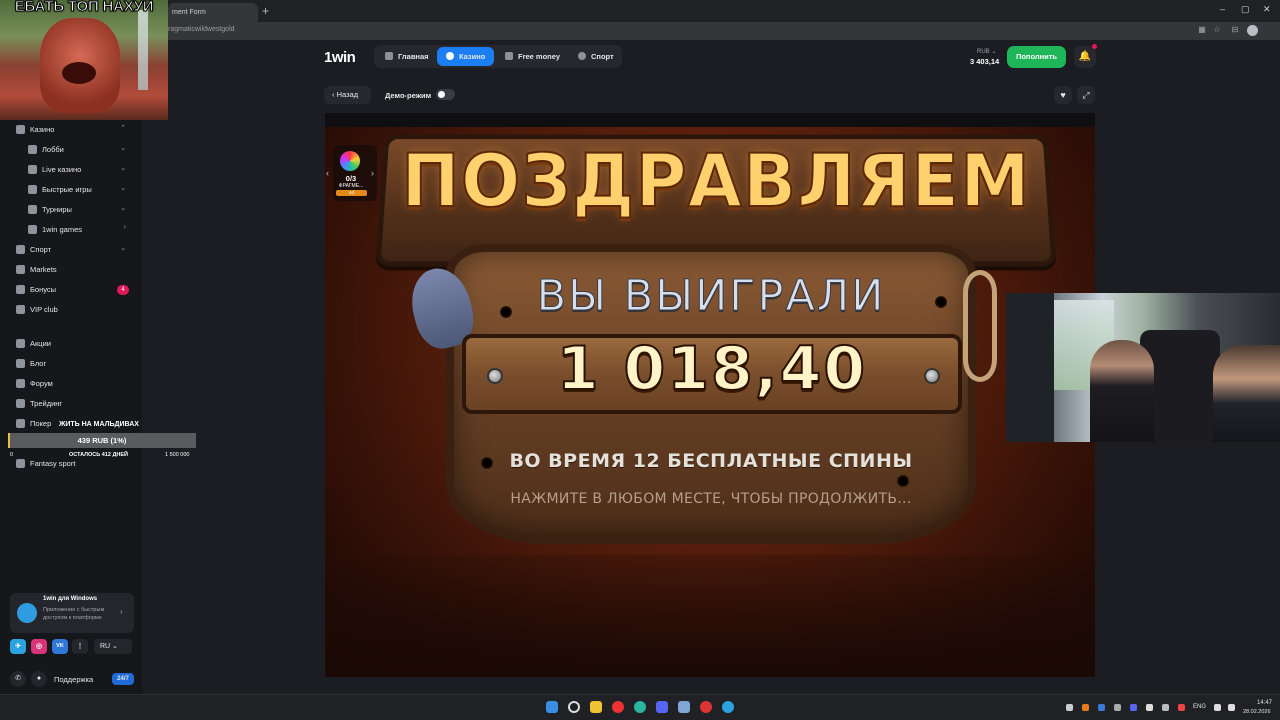  Describe the element at coordinates (265, 11) in the screenshot. I see `new-tab-button: +` at that location.